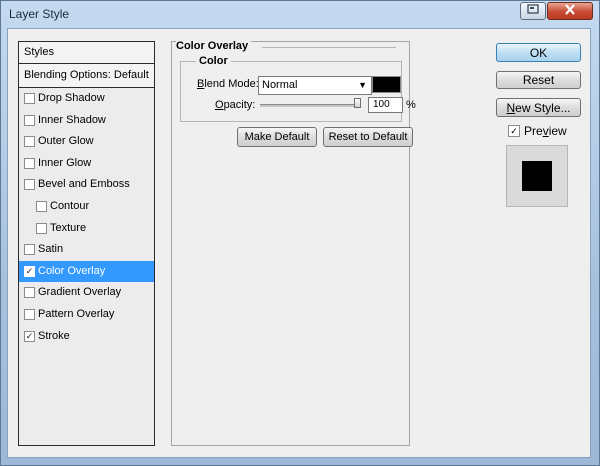 The width and height of the screenshot is (600, 466). I want to click on style-item: Gradient Overlay, so click(86, 293).